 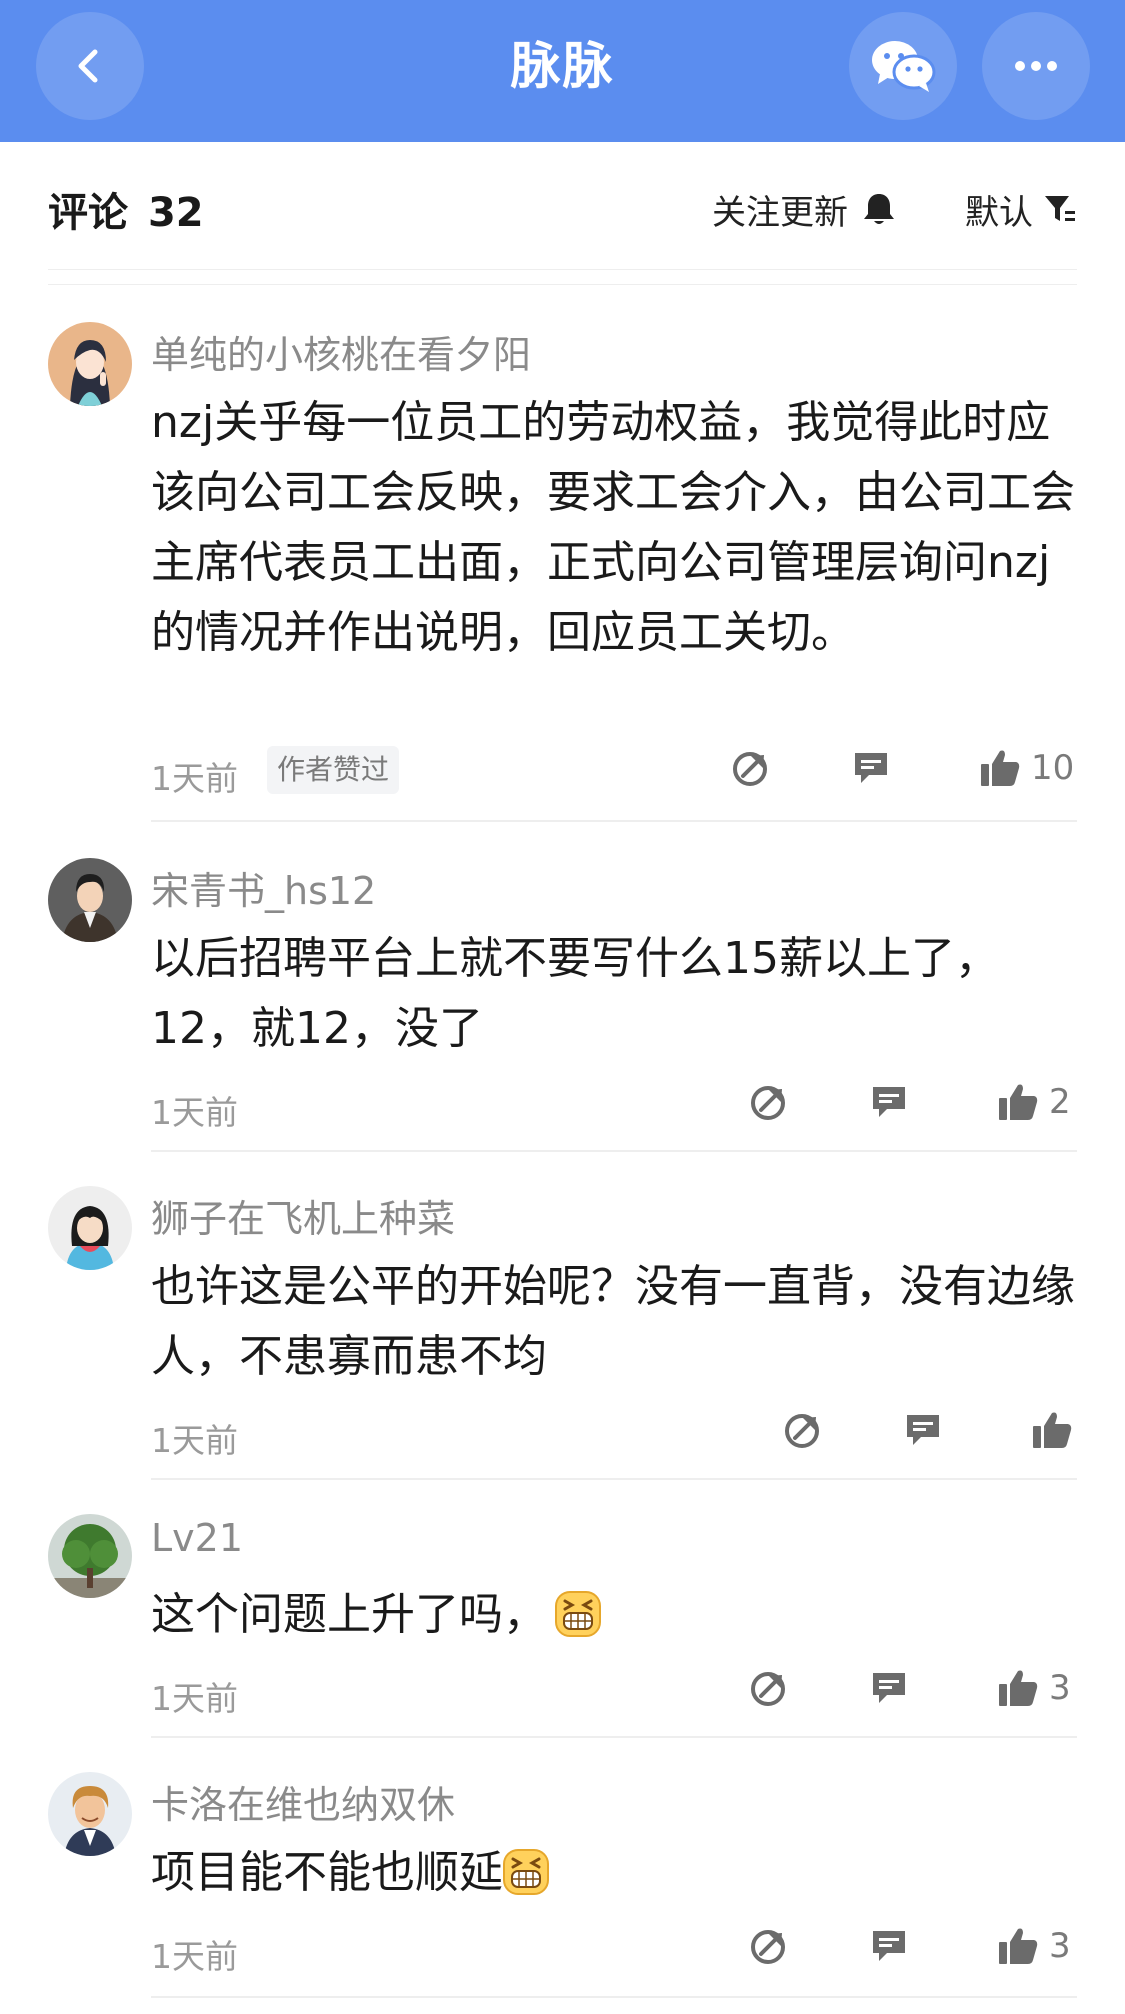 What do you see at coordinates (1060, 208) in the screenshot?
I see `filter-icon` at bounding box center [1060, 208].